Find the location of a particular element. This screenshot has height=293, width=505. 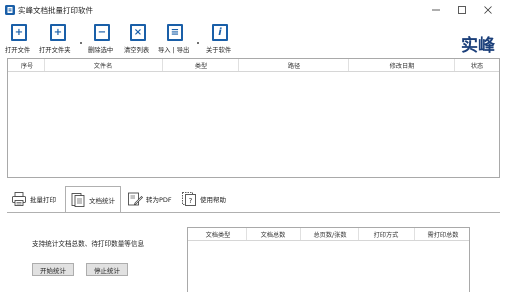

open-folder-button: + 打开文件夹 is located at coordinates (58, 38).